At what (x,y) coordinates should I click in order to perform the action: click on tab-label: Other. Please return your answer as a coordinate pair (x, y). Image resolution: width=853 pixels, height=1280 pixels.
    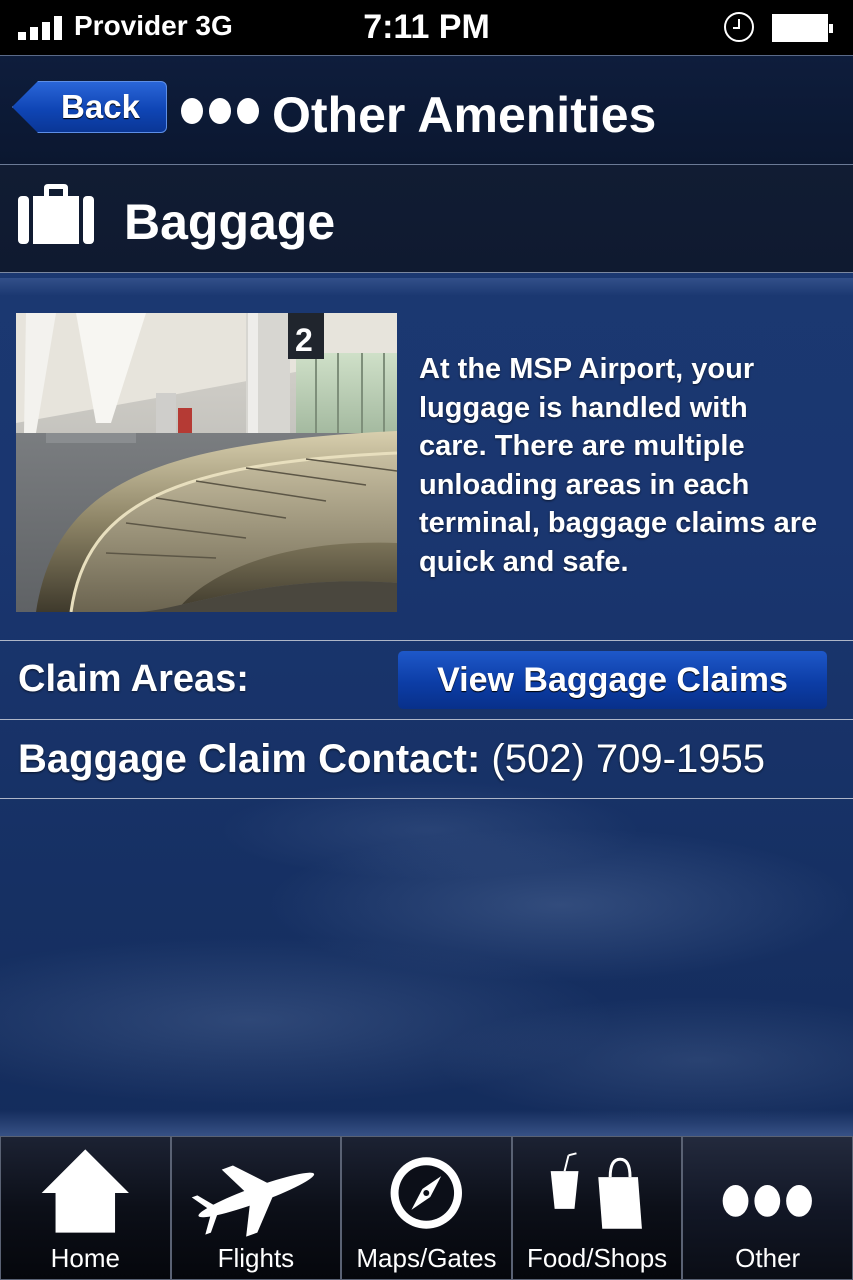
    Looking at the image, I should click on (768, 1258).